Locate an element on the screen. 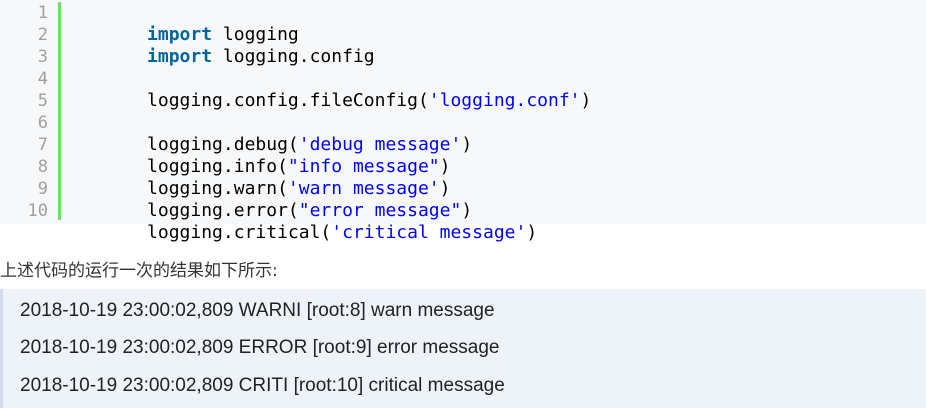 The width and height of the screenshot is (926, 408). code-token-string: 'critical message' is located at coordinates (429, 232).